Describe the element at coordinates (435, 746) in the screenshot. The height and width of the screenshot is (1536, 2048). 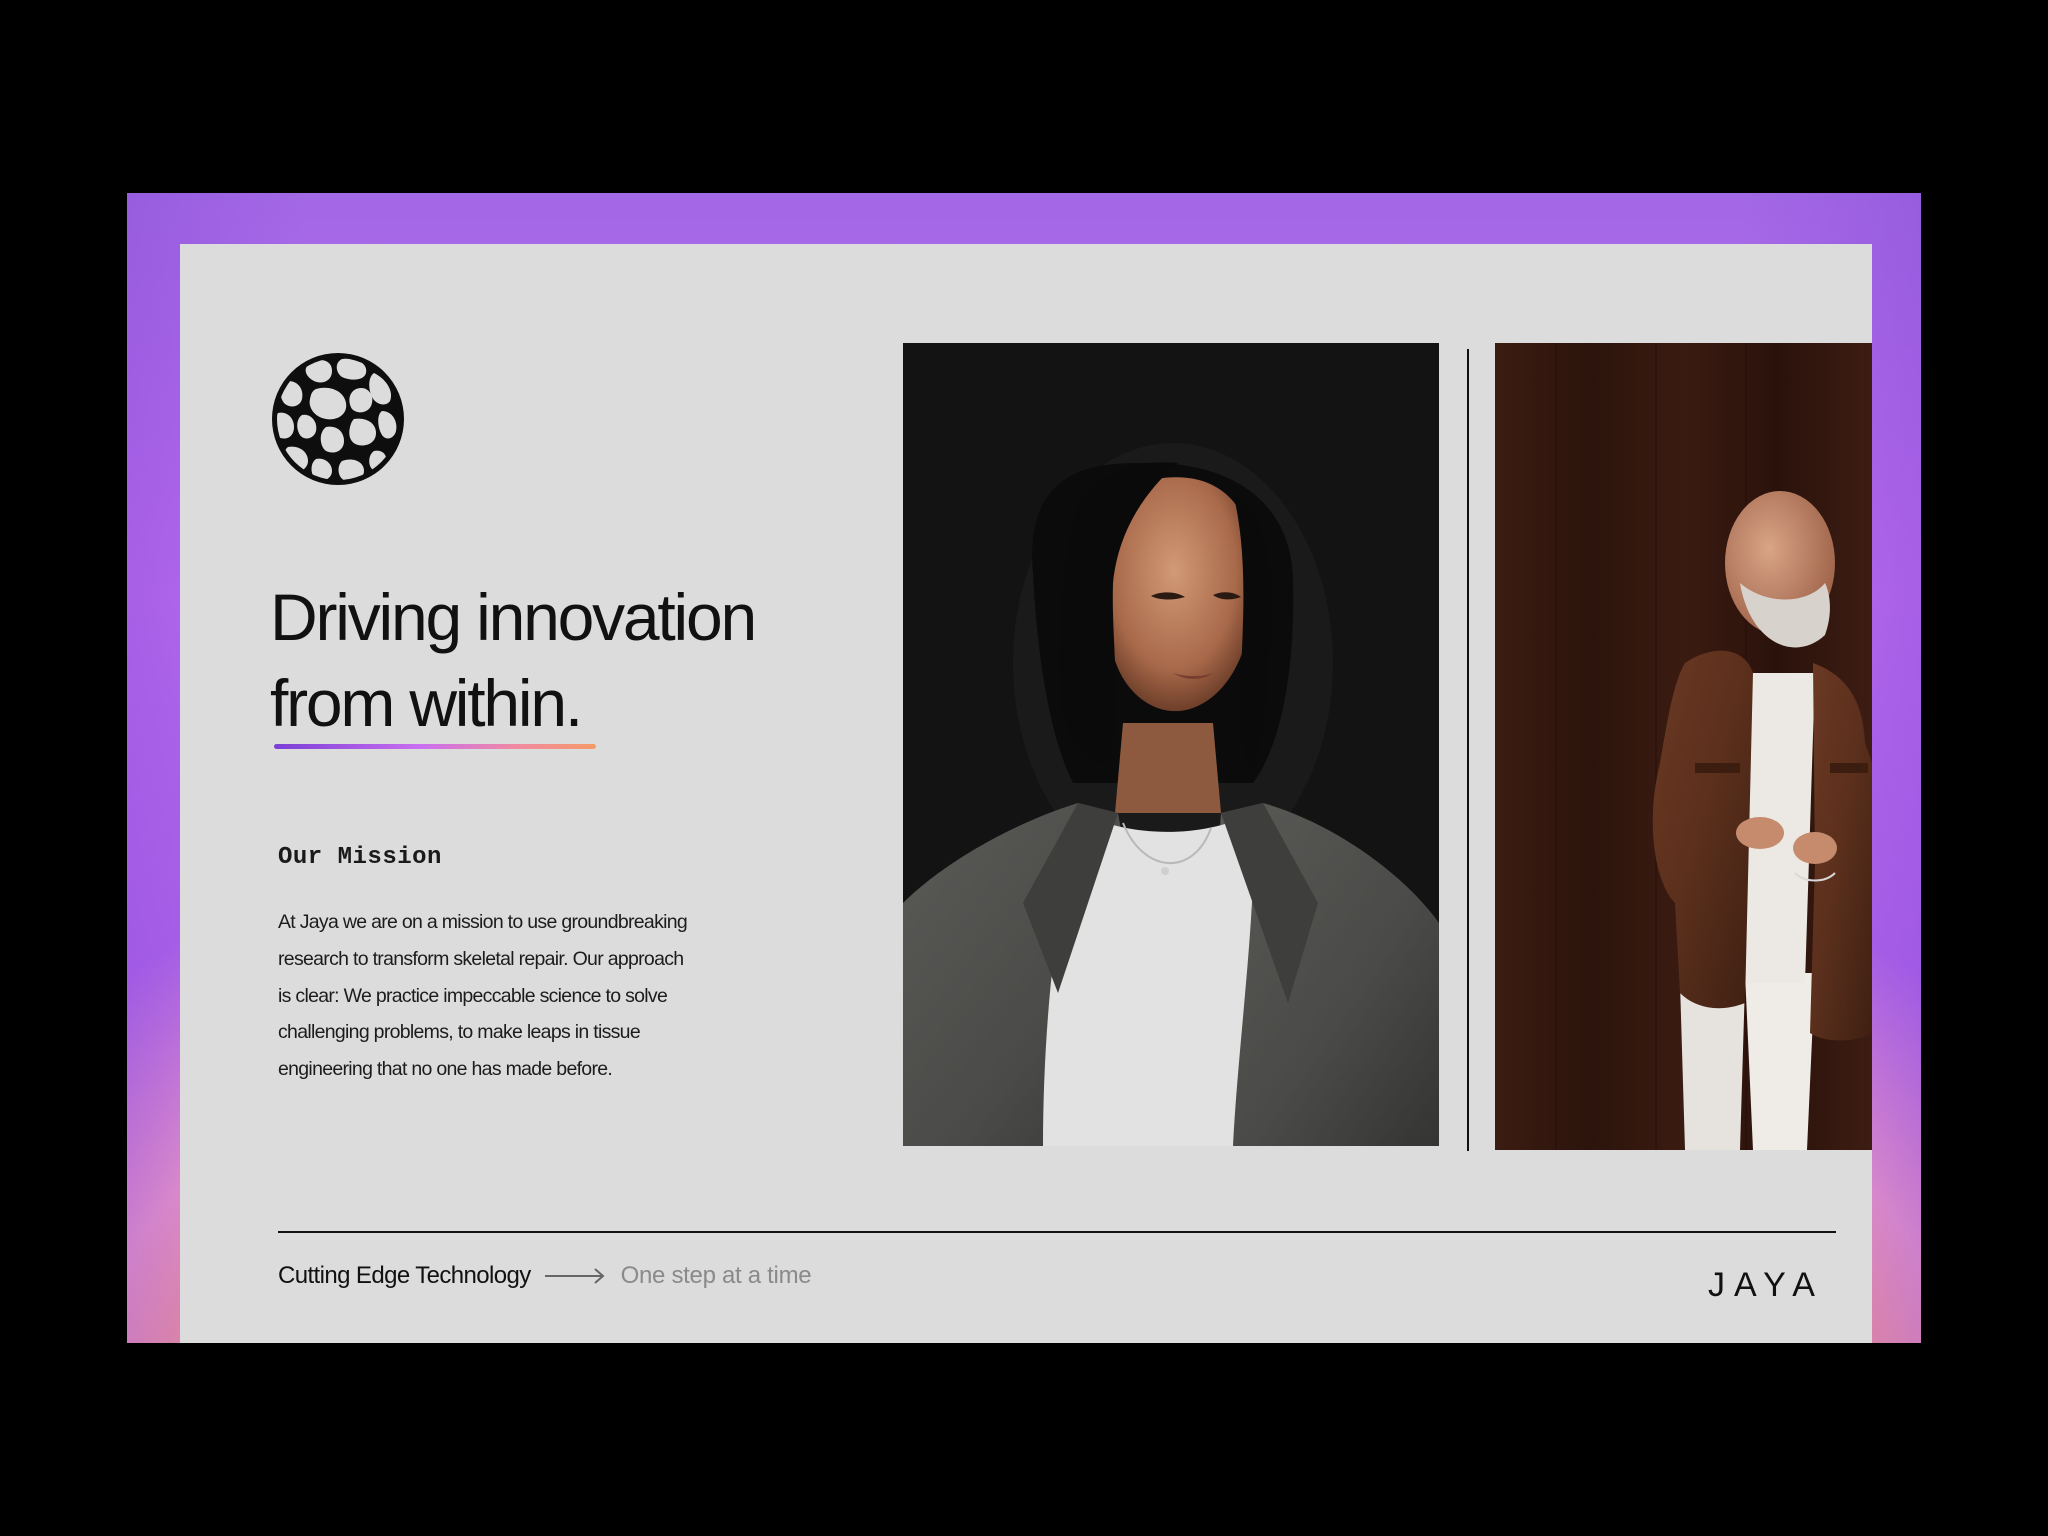
I see `headline-accent-underline` at that location.